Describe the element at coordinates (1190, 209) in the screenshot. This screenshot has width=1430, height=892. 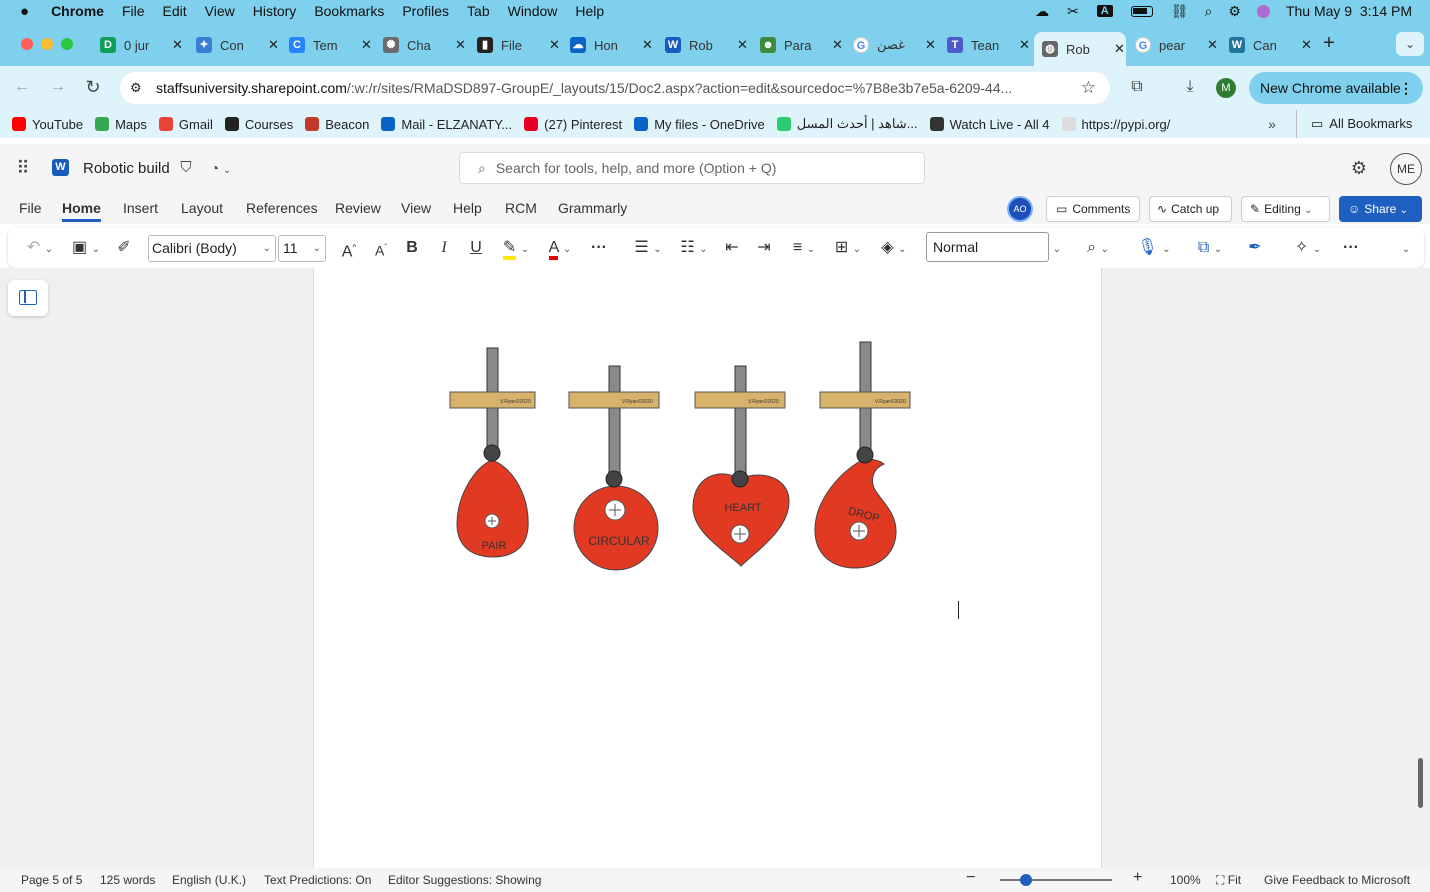
I see `catchup-button: ∿ Catch up` at that location.